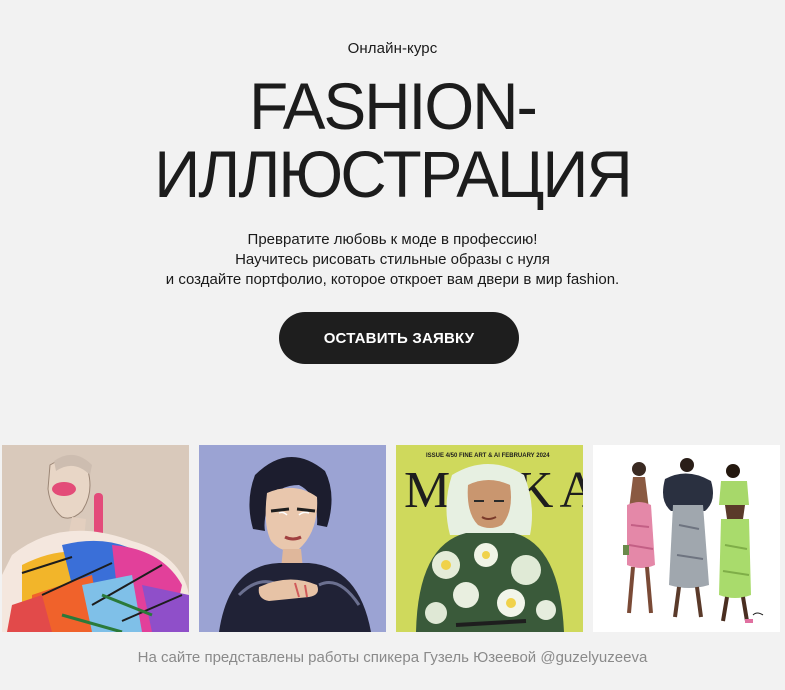  I want to click on description-line-1: Превратите любовь к моде в профессию!, so click(392, 239).